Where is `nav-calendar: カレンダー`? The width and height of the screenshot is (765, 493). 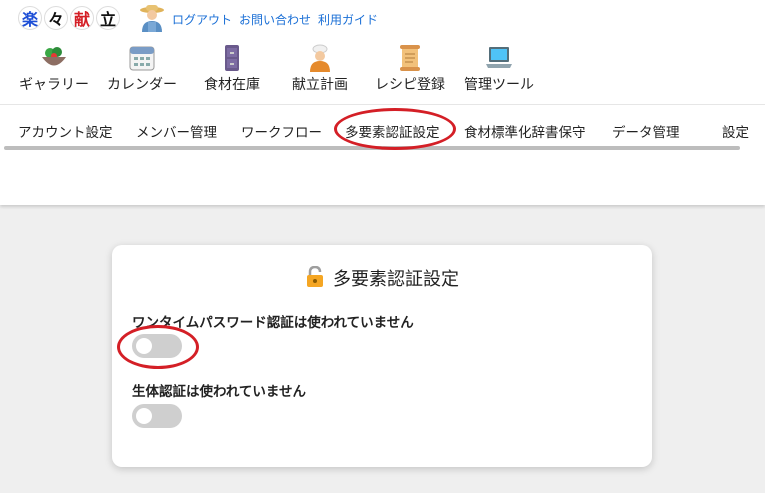 nav-calendar: カレンダー is located at coordinates (142, 69).